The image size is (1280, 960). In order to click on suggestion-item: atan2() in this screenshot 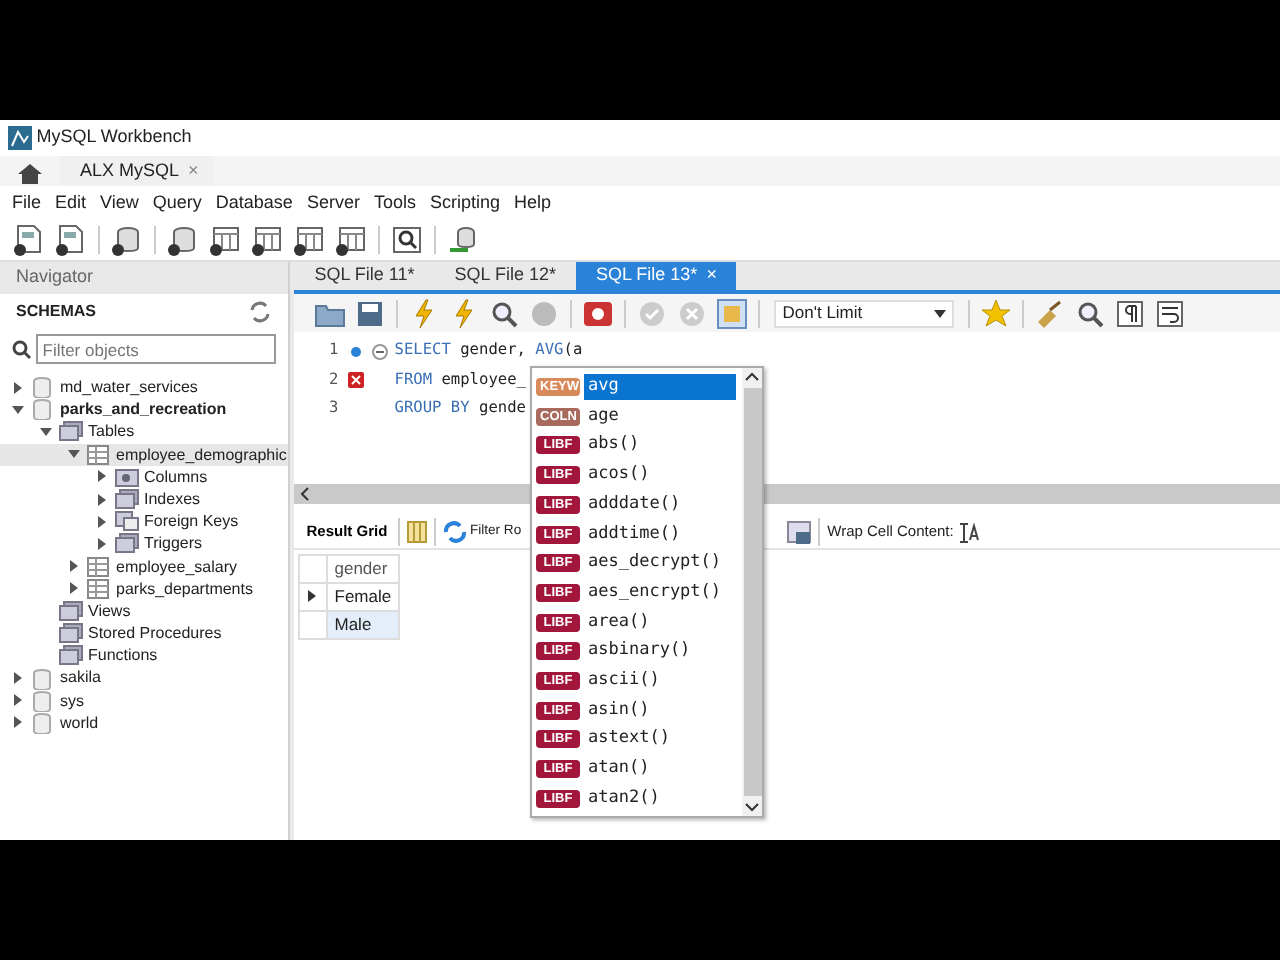, I will do `click(660, 798)`.